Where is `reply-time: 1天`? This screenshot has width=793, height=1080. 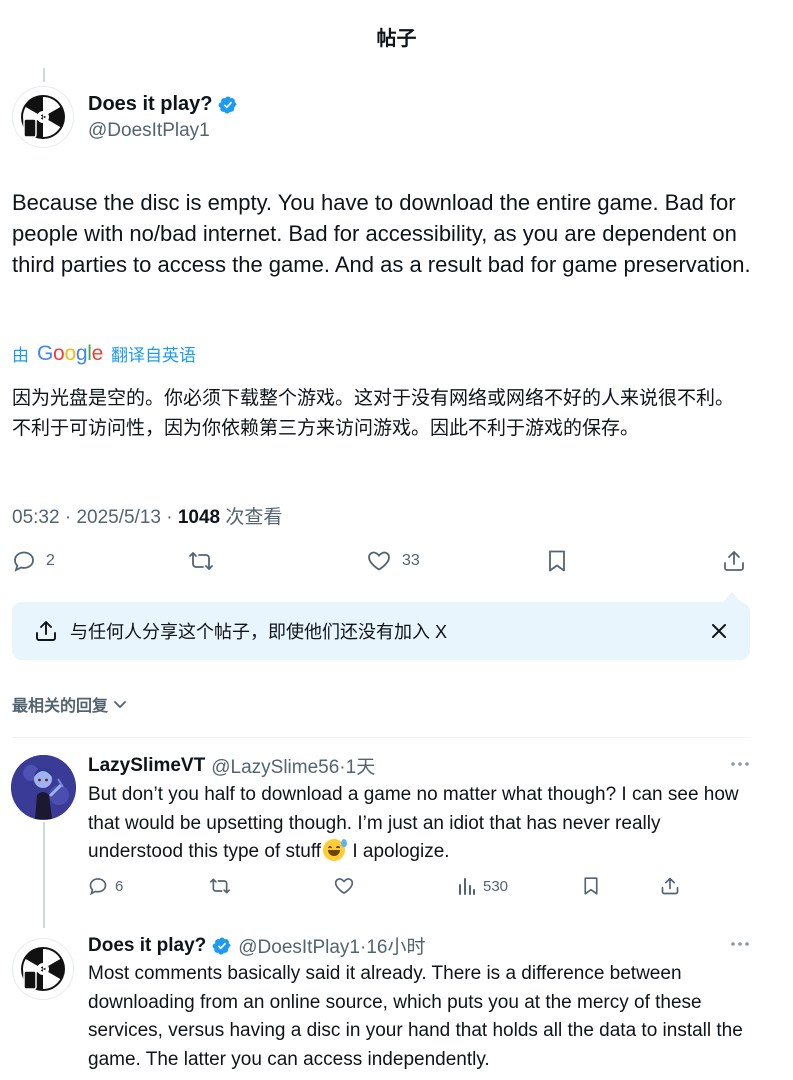
reply-time: 1天 is located at coordinates (361, 767).